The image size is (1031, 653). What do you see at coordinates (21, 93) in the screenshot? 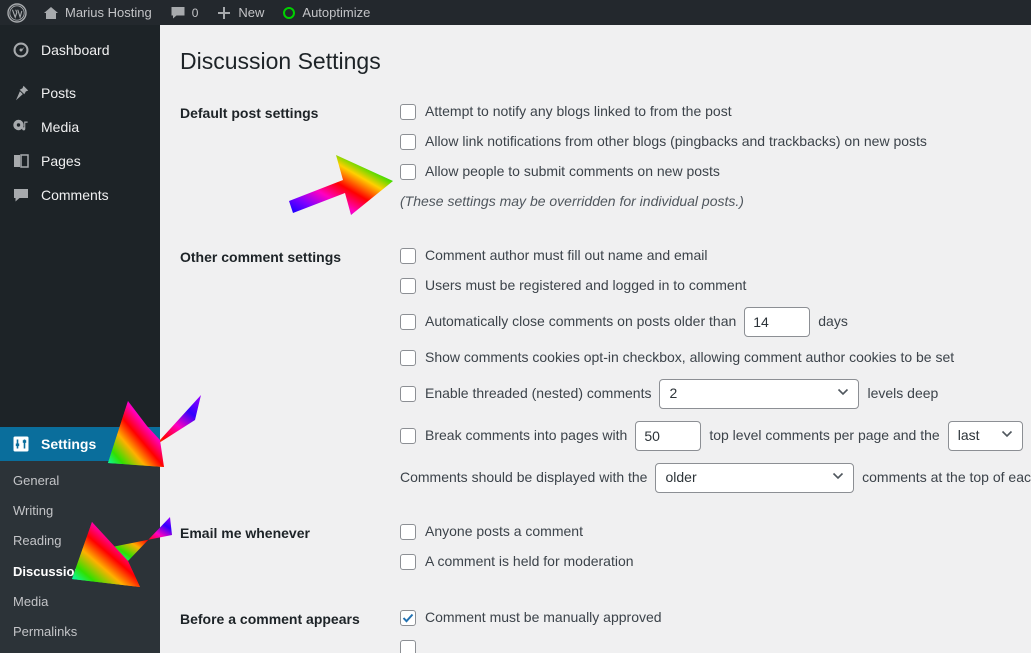
I see `pin-icon` at bounding box center [21, 93].